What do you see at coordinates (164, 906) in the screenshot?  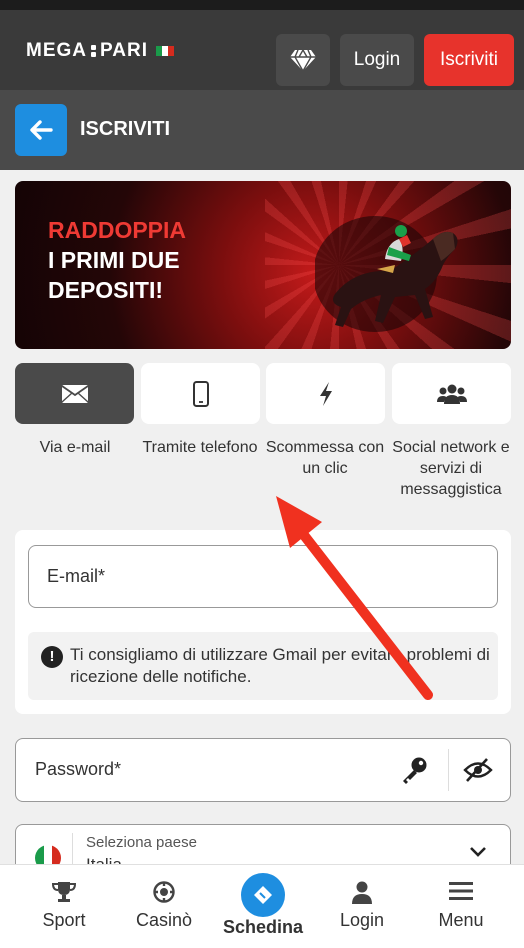 I see `nav-casino: Casinò` at bounding box center [164, 906].